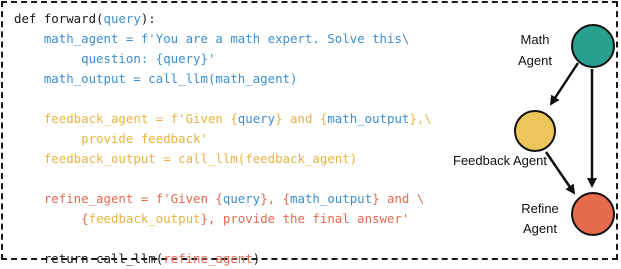  Describe the element at coordinates (500, 160) in the screenshot. I see `feedback-agent-label: Feedback Agent` at that location.